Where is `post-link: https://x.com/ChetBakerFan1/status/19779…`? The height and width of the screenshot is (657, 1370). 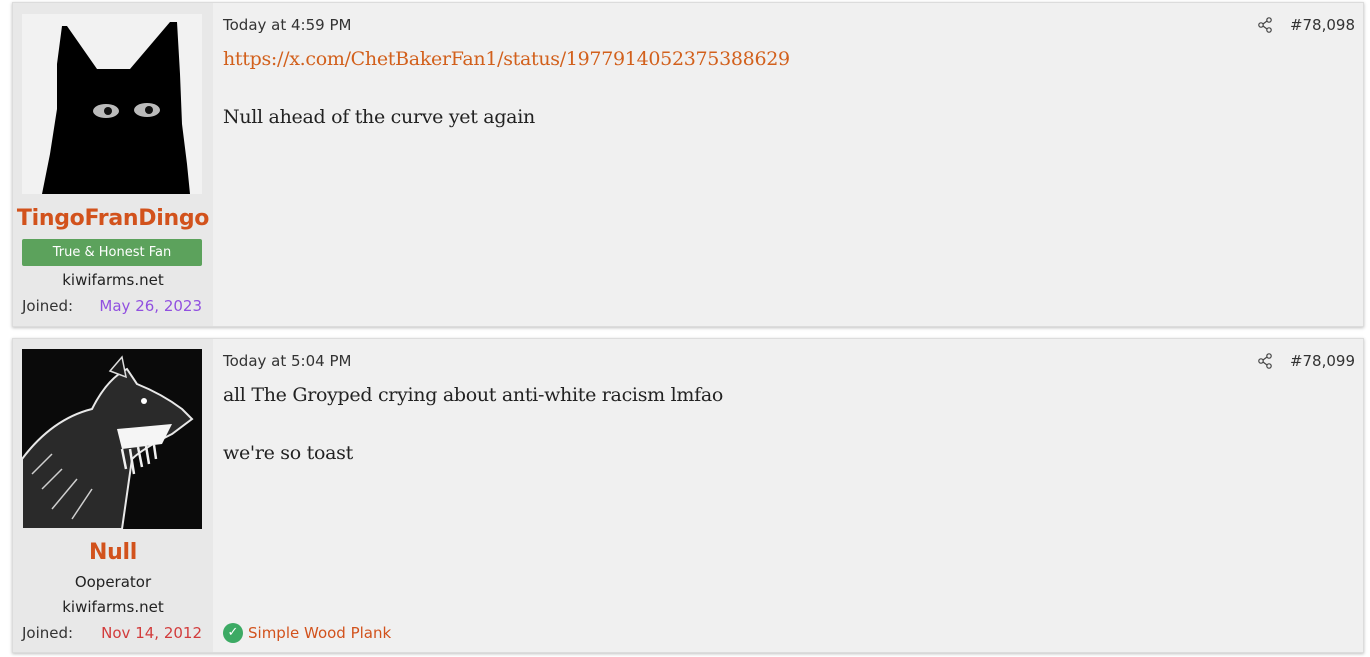 post-link: https://x.com/ChetBakerFan1/status/19779… is located at coordinates (506, 59).